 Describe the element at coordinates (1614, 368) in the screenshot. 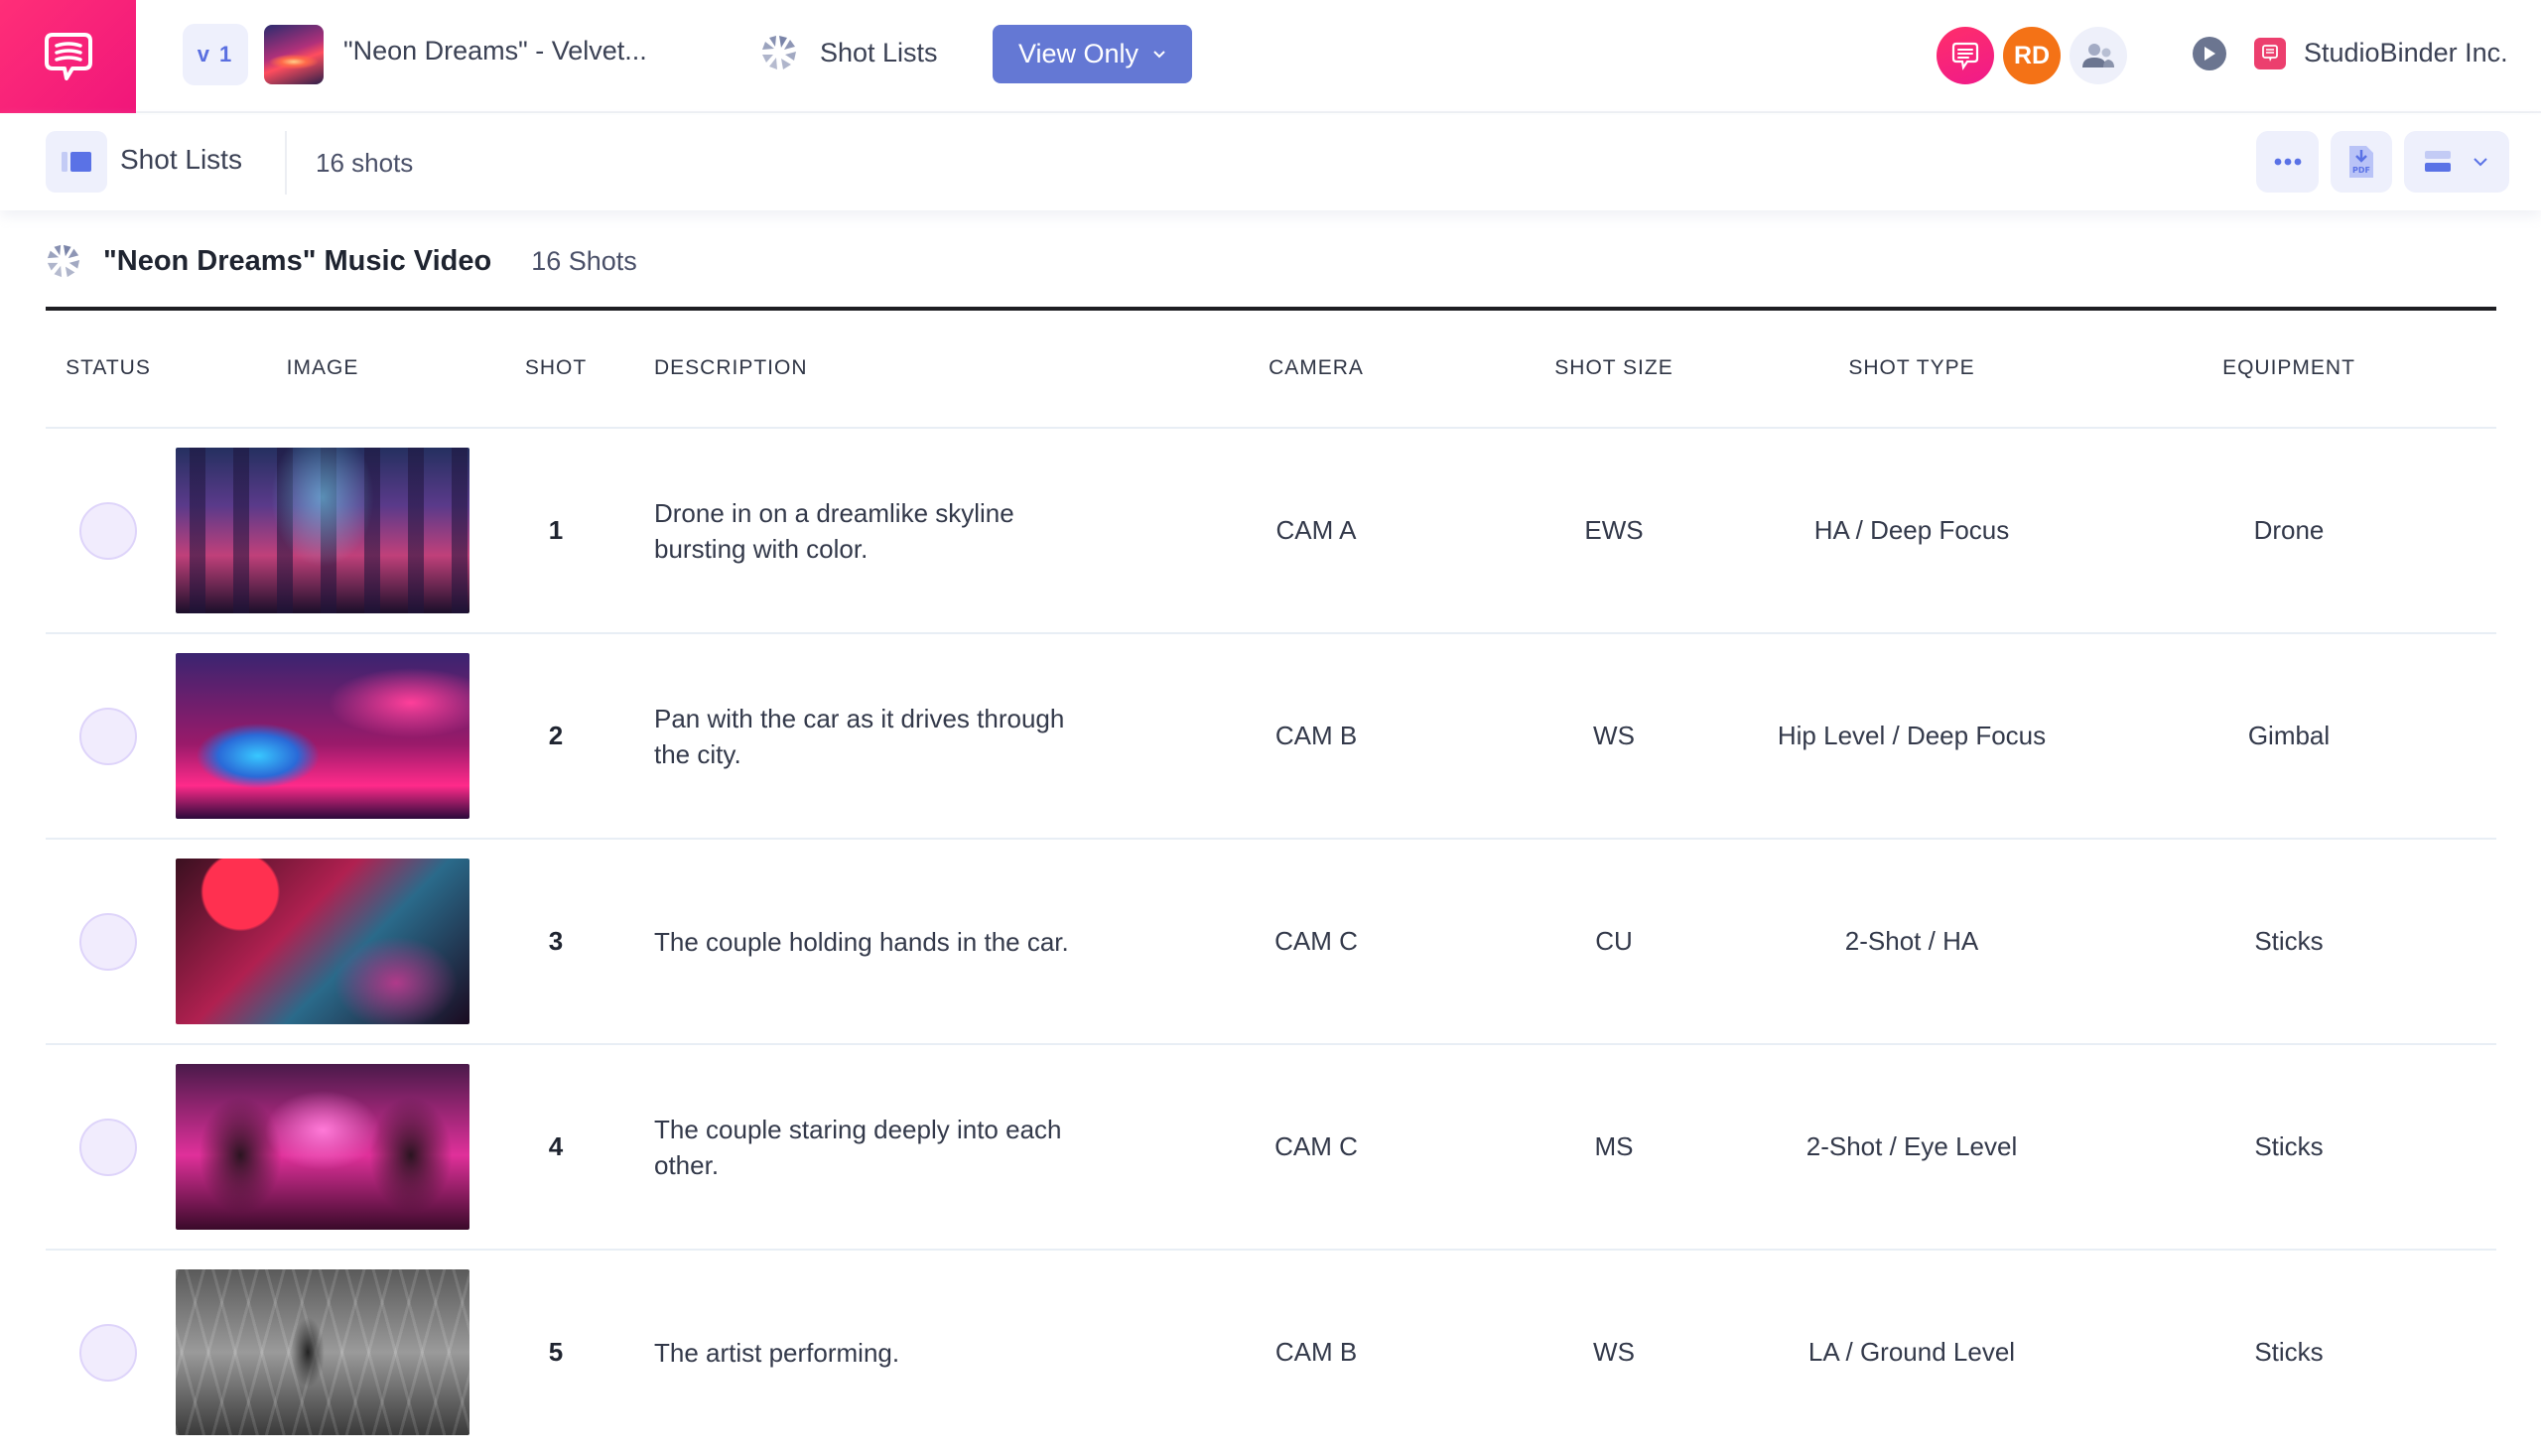

I see `column-header-shot-size: SHOT SIZE` at that location.